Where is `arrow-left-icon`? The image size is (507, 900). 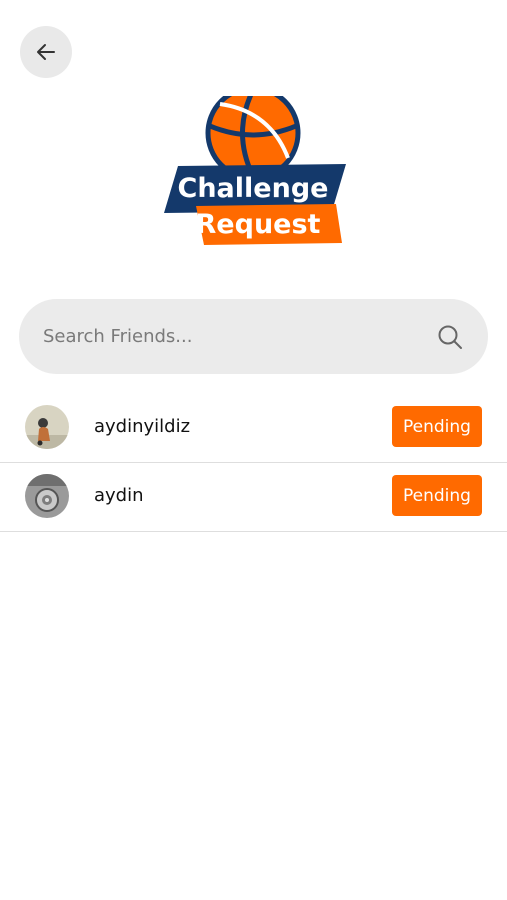
arrow-left-icon is located at coordinates (46, 52).